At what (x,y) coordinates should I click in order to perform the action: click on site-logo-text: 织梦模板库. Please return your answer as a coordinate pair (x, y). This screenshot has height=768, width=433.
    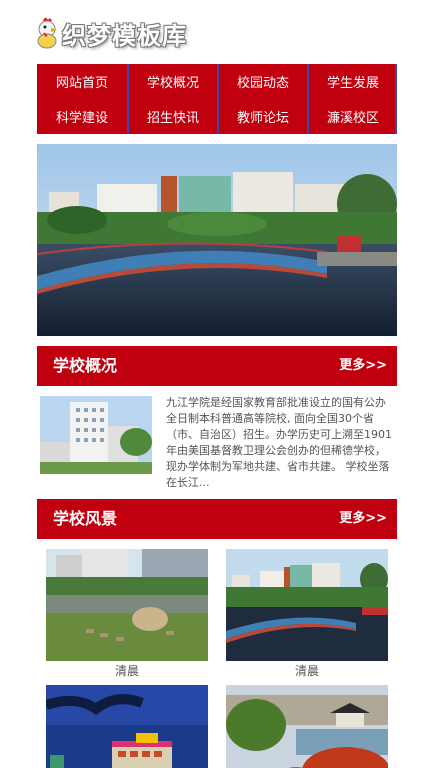
    Looking at the image, I should click on (124, 33).